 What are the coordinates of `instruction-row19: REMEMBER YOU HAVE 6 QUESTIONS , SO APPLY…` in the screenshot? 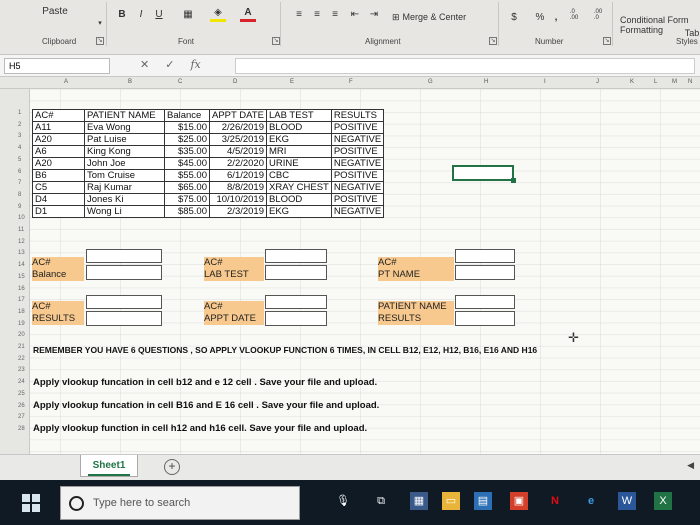 It's located at (285, 350).